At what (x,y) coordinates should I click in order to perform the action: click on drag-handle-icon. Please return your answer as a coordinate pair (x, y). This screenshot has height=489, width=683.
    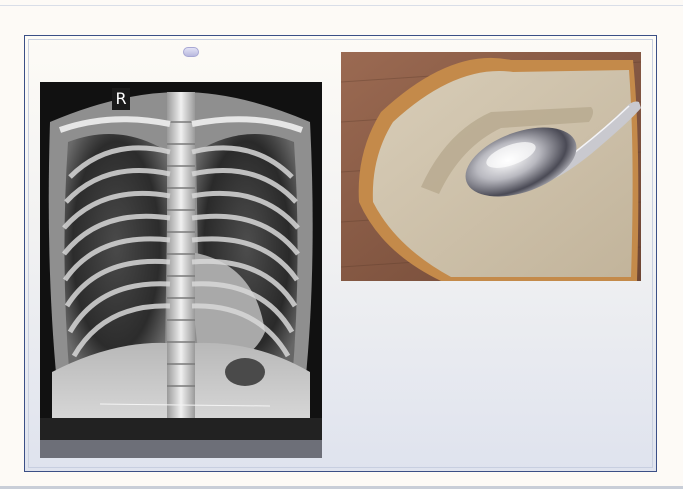
    Looking at the image, I should click on (191, 52).